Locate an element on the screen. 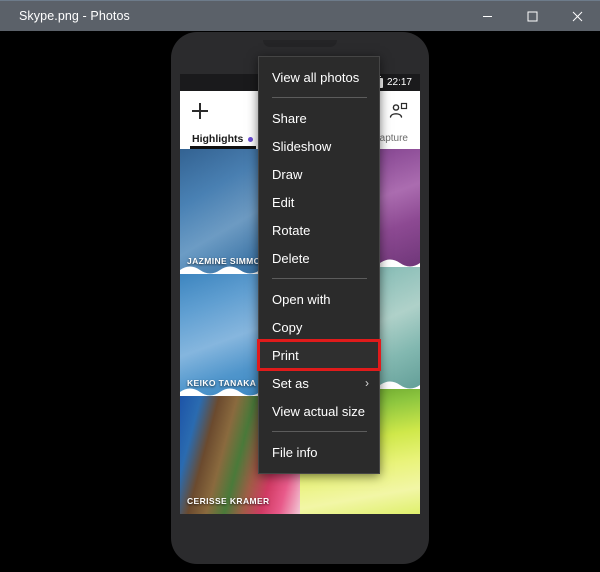 This screenshot has width=600, height=572. menu-item-view-actual-size: View actual size is located at coordinates (319, 411).